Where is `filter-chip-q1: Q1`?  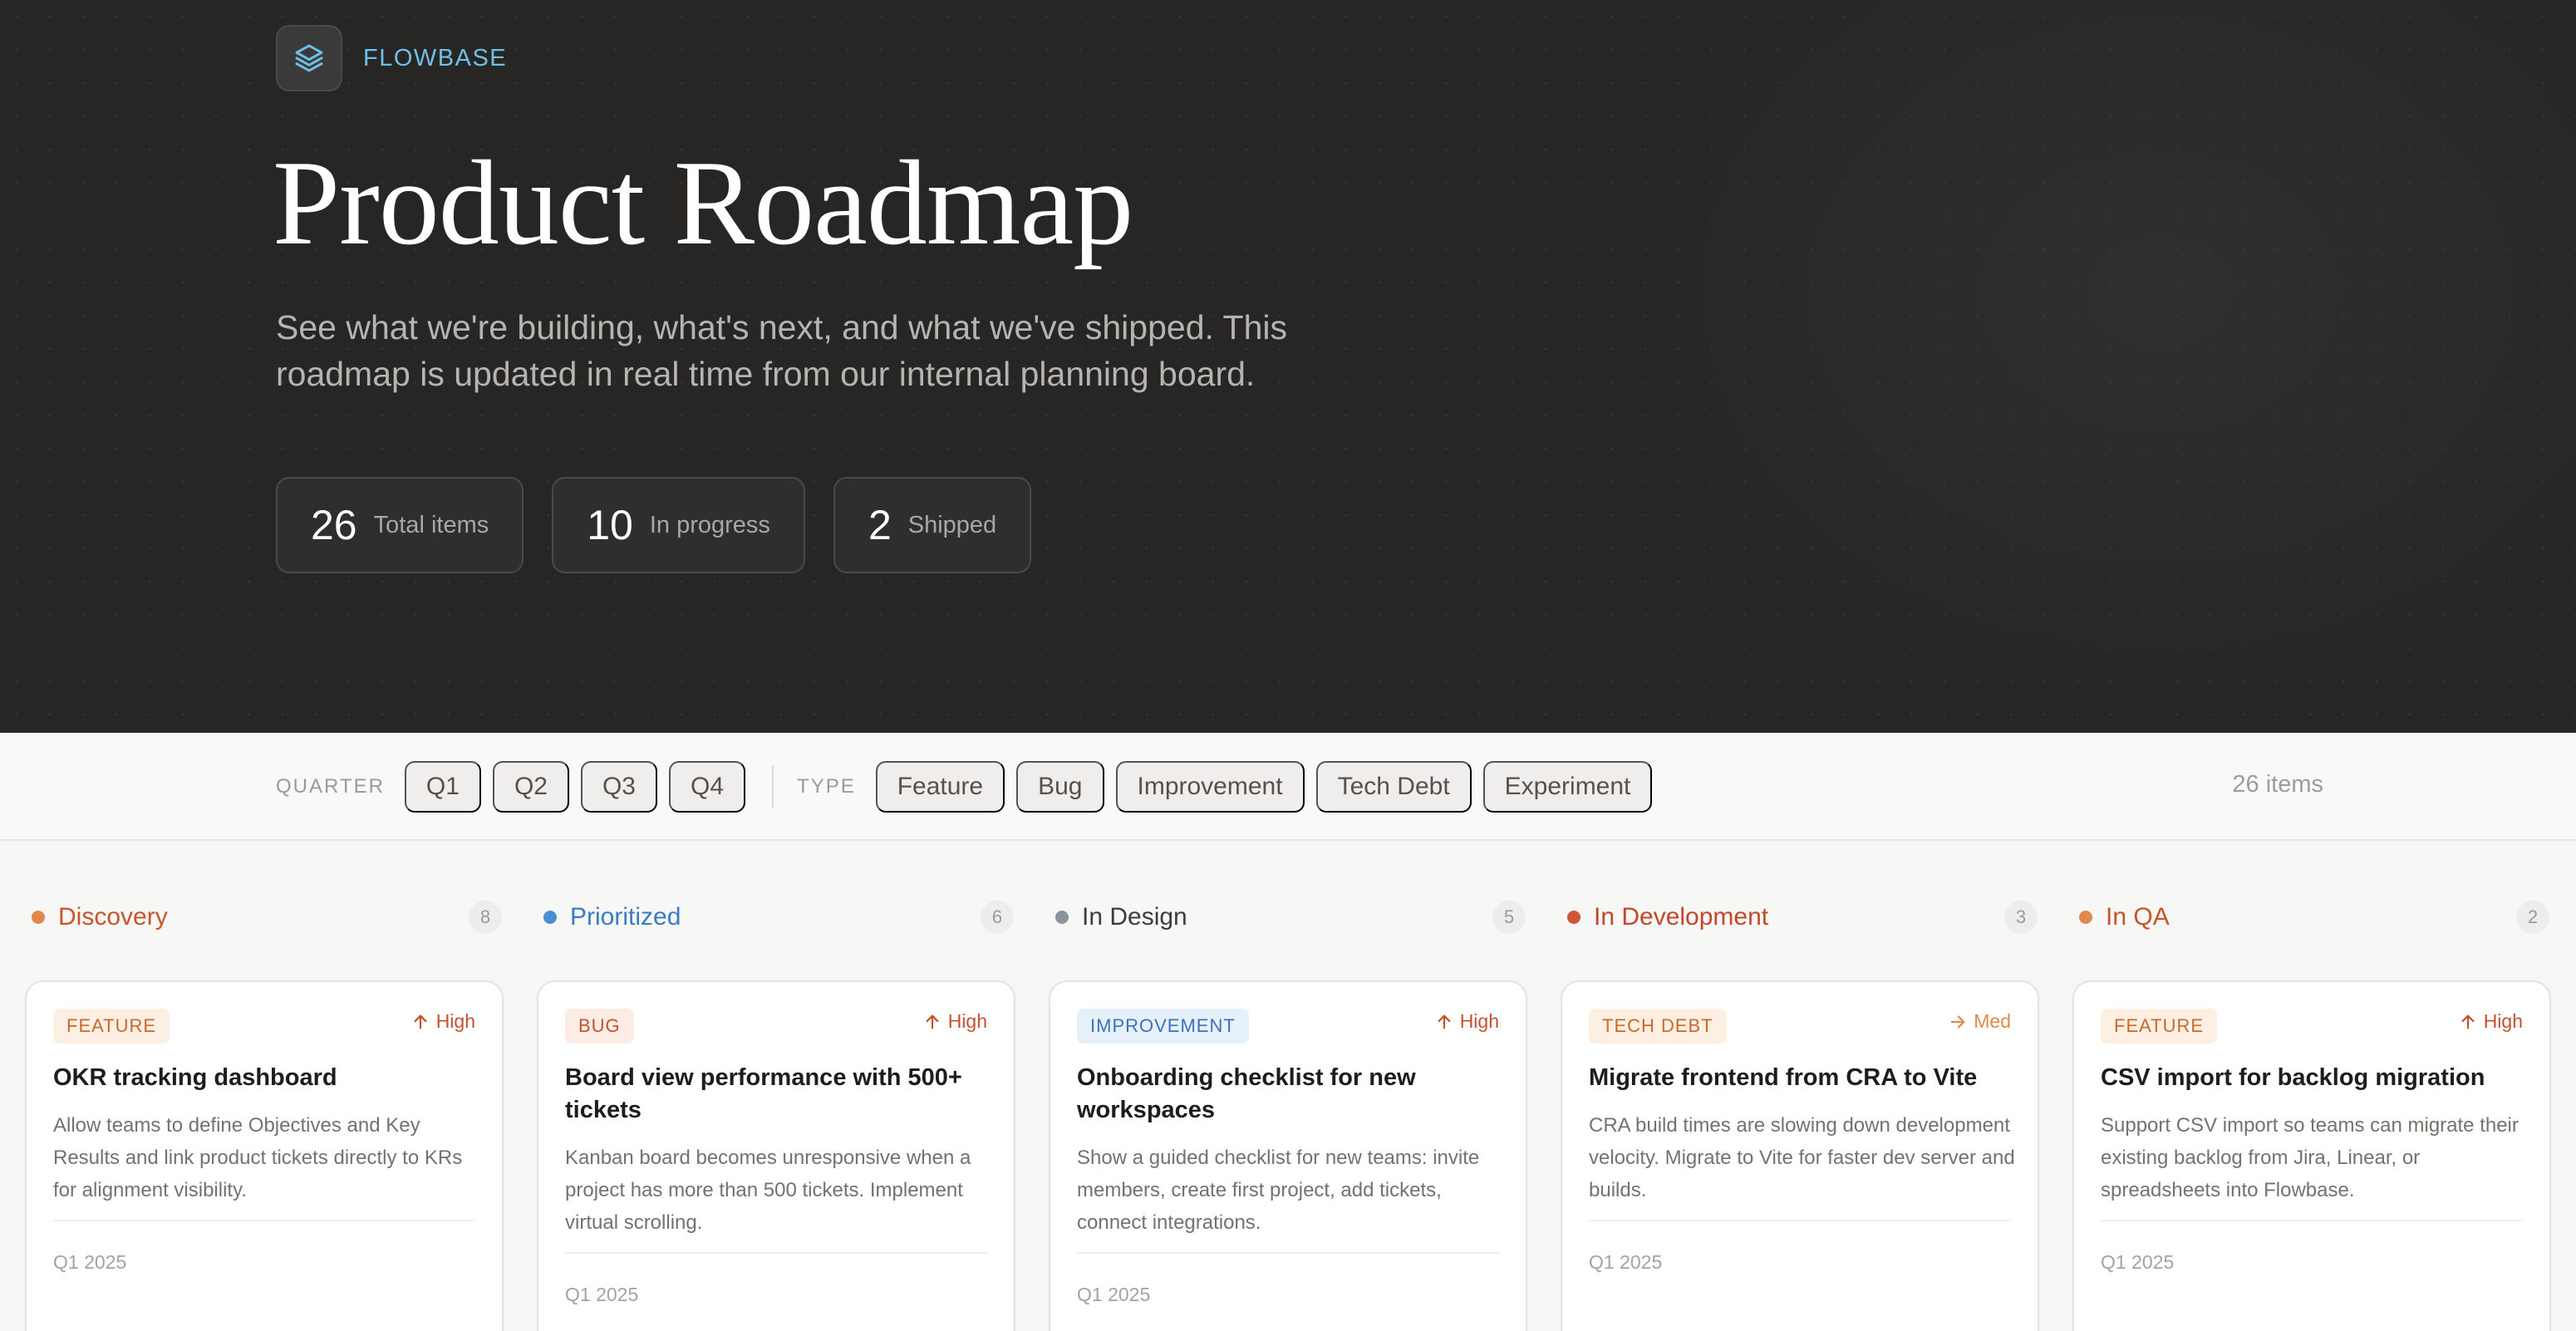 filter-chip-q1: Q1 is located at coordinates (442, 787).